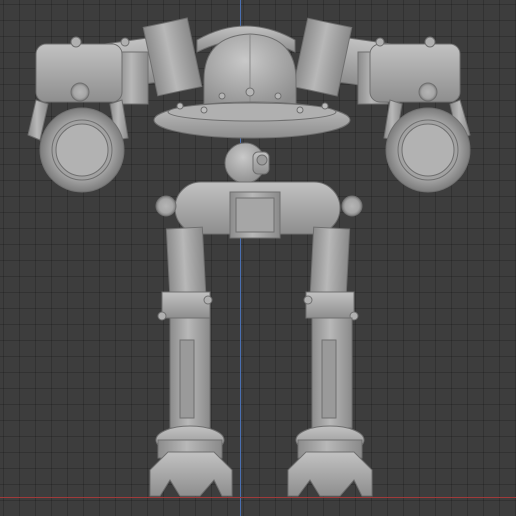 This screenshot has width=516, height=516. What do you see at coordinates (191, 361) in the screenshot?
I see `left-leg` at bounding box center [191, 361].